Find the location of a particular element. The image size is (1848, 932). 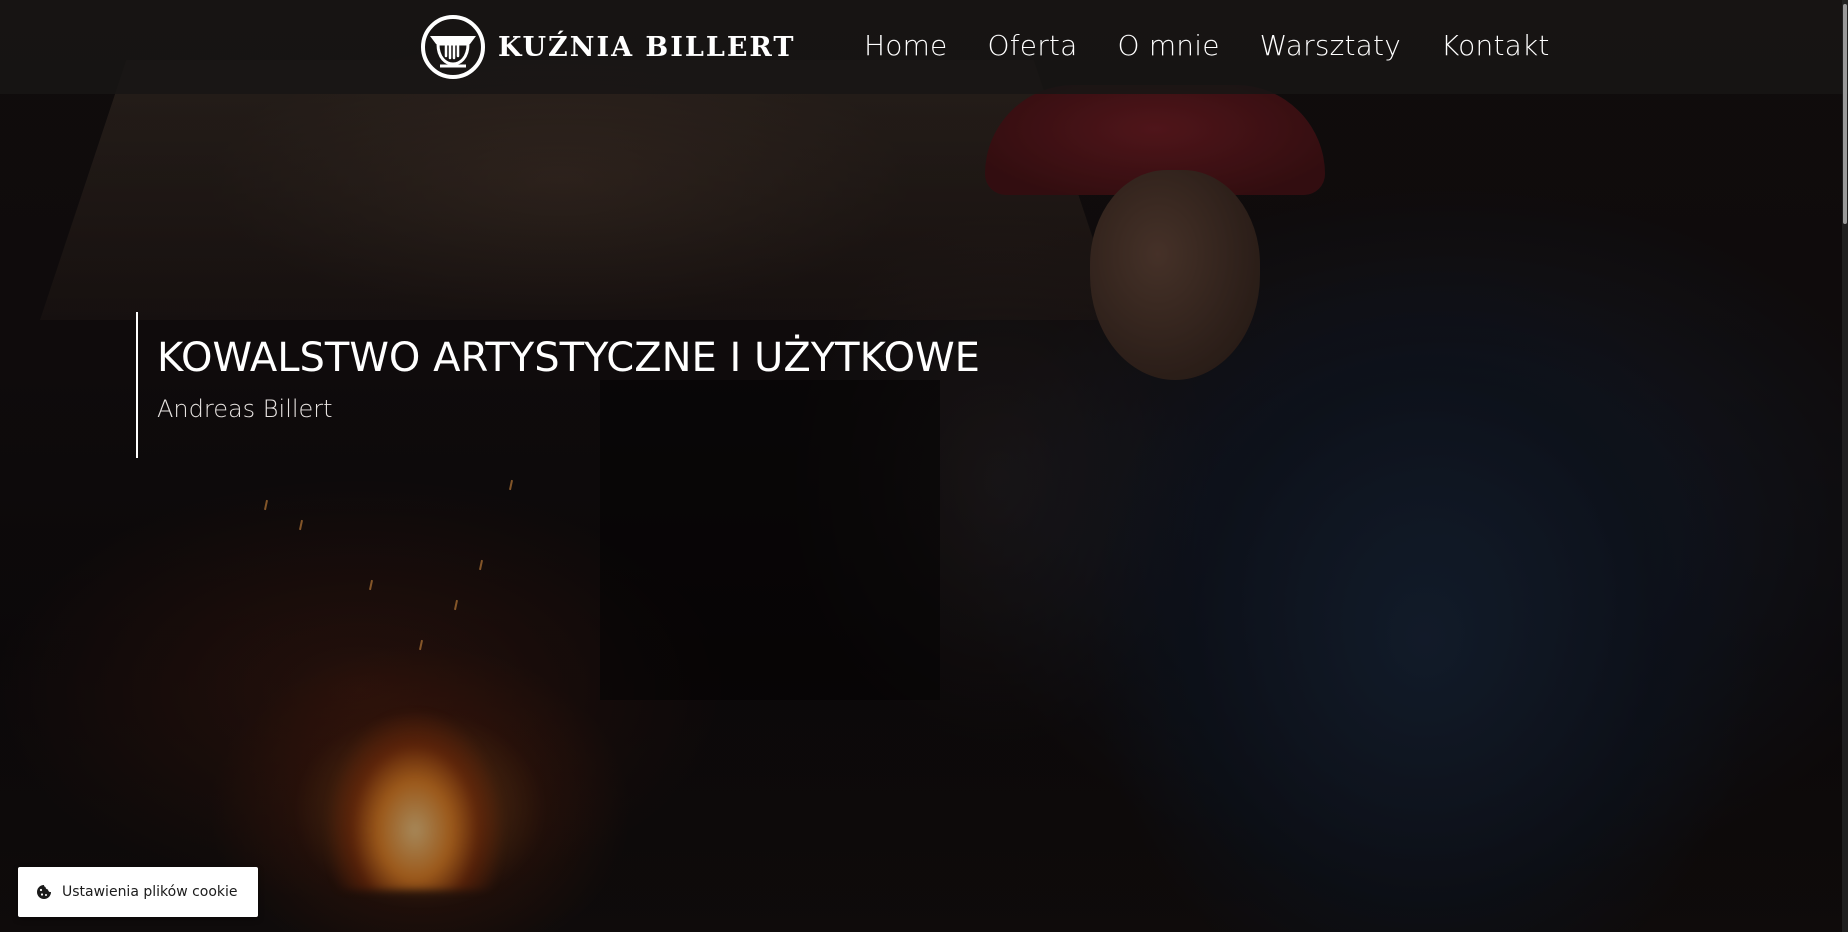

scrollbar-thumb is located at coordinates (1845, 114).